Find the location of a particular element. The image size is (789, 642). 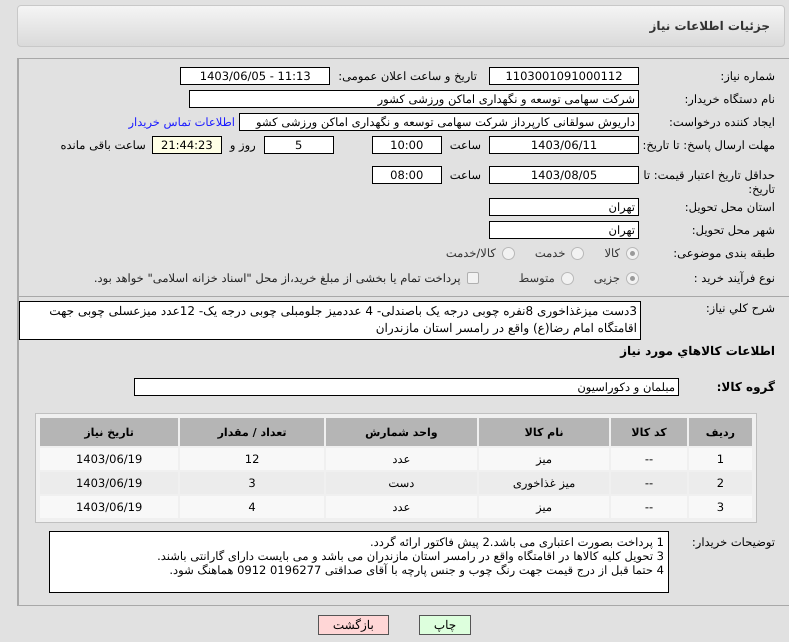

checkbox is located at coordinates (472, 278).